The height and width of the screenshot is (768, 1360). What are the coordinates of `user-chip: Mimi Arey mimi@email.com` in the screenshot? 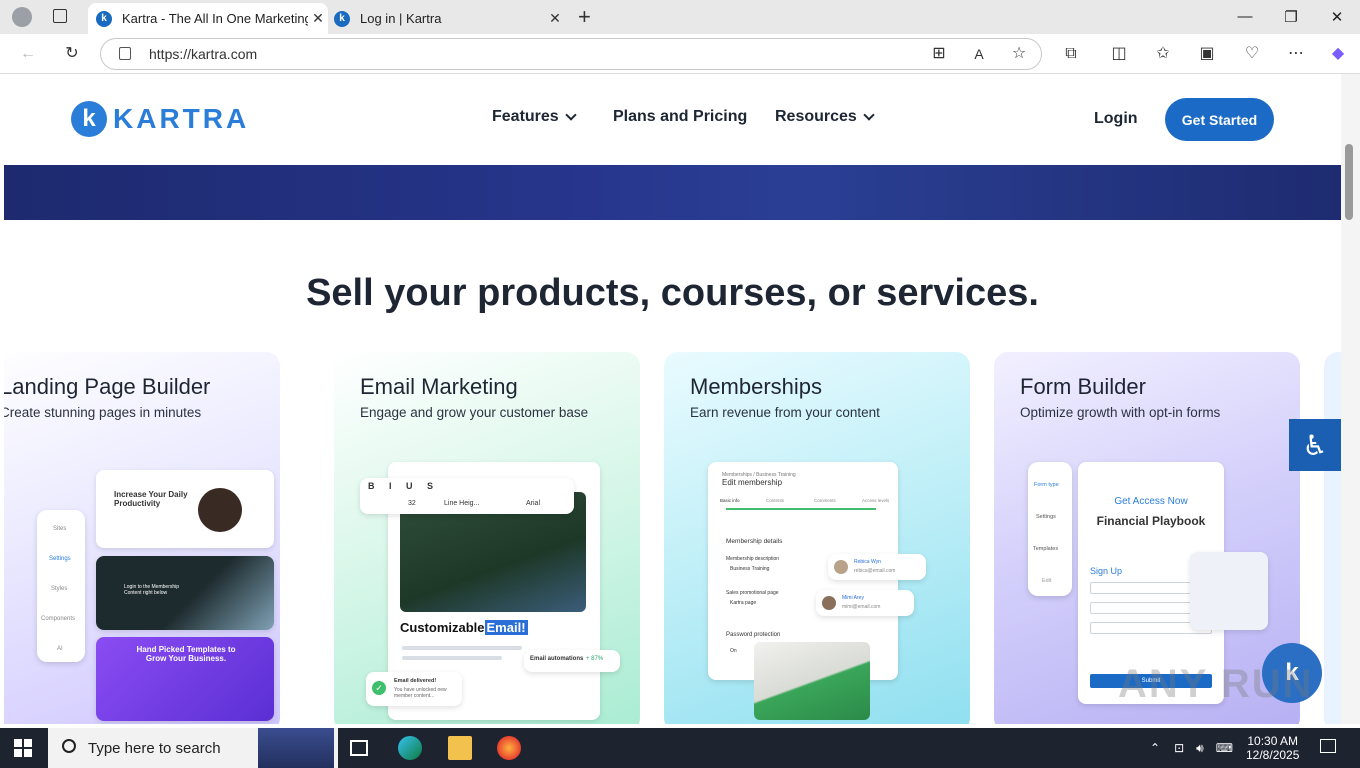 It's located at (865, 603).